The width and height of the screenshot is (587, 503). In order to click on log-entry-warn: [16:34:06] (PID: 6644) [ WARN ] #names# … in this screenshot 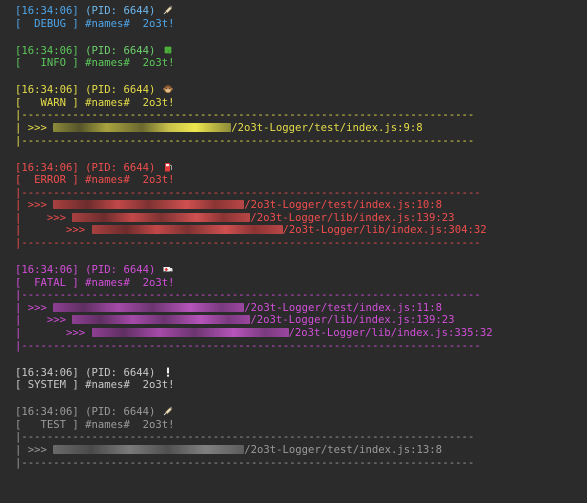, I will do `click(301, 115)`.